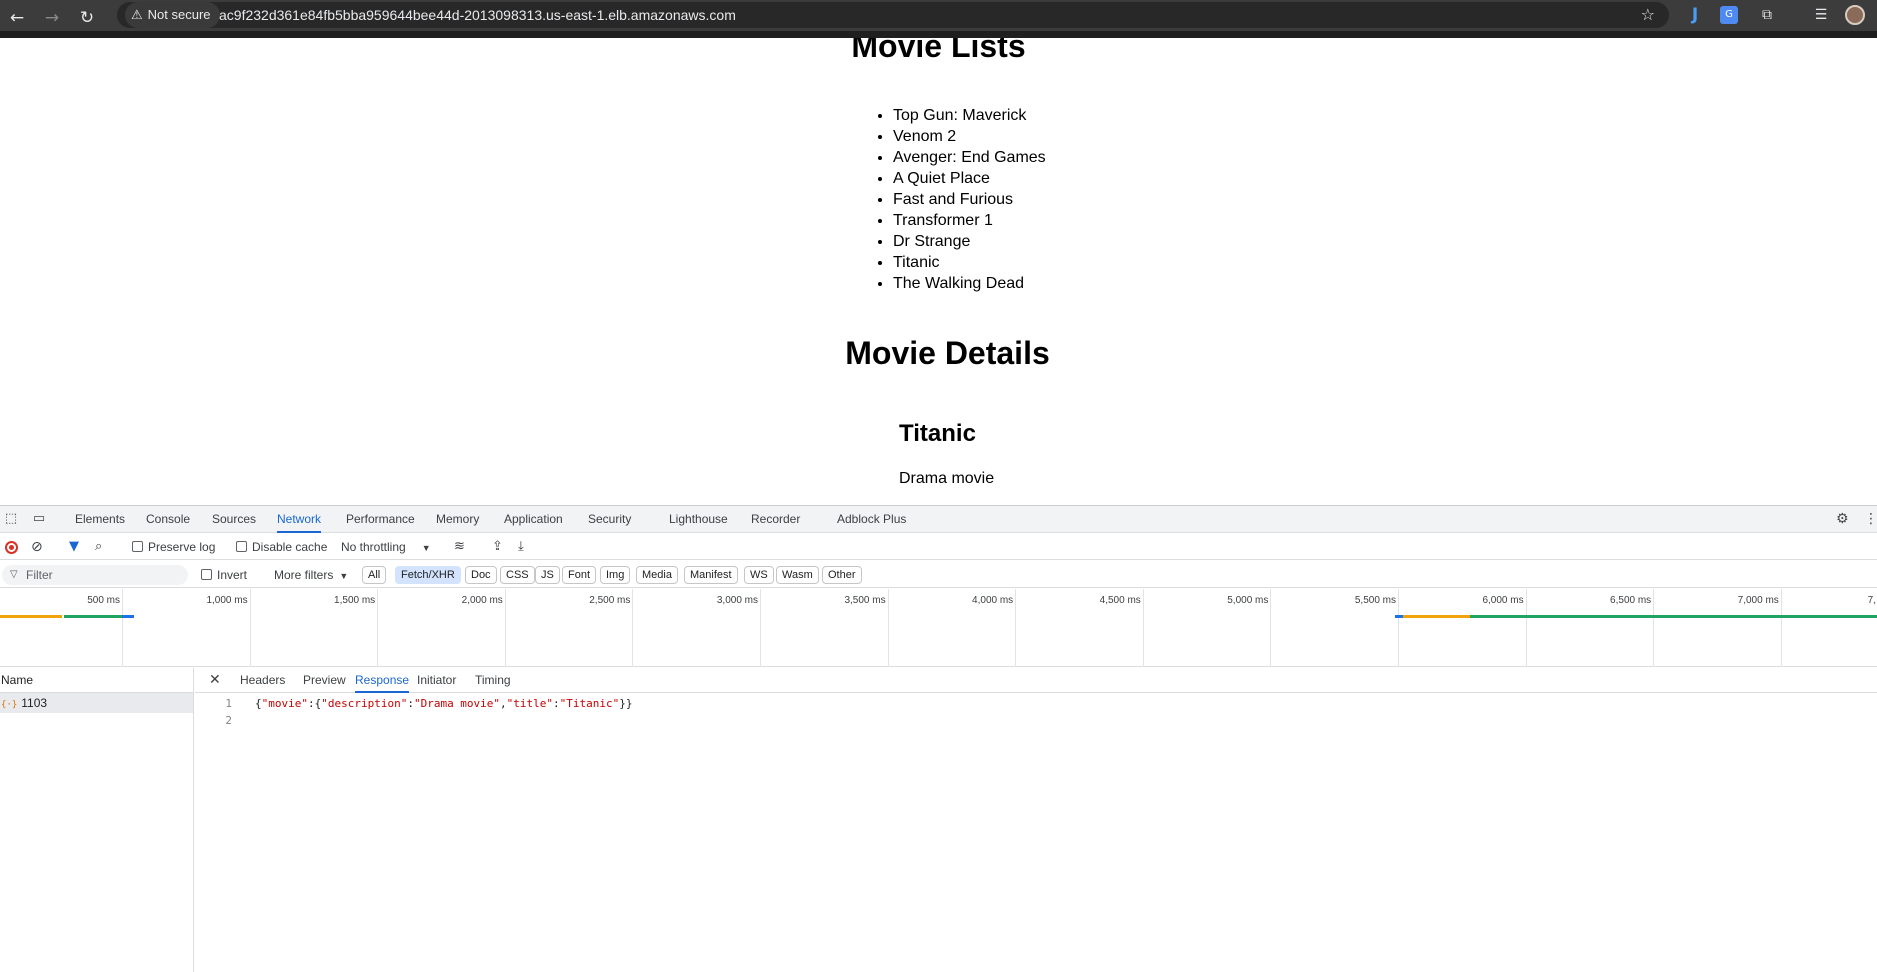 This screenshot has height=972, width=1877. Describe the element at coordinates (39, 519) in the screenshot. I see `device-toolbar-icon: ▭` at that location.